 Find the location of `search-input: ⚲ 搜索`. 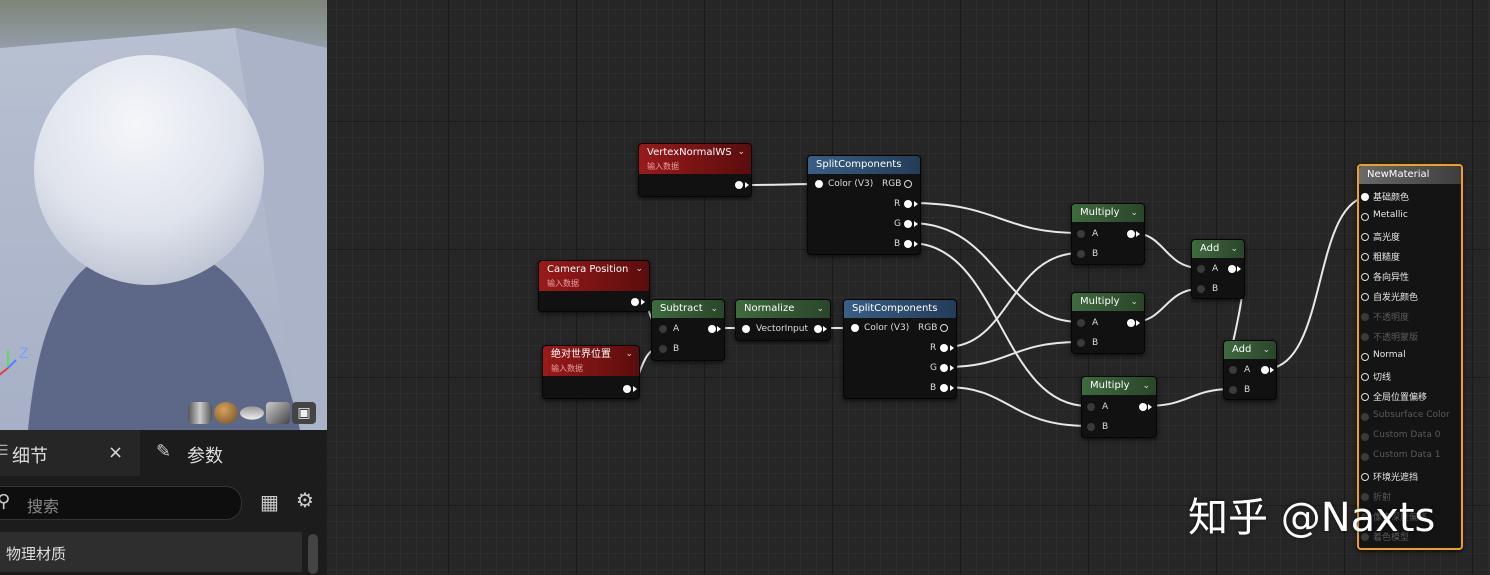

search-input: ⚲ 搜索 is located at coordinates (121, 503).